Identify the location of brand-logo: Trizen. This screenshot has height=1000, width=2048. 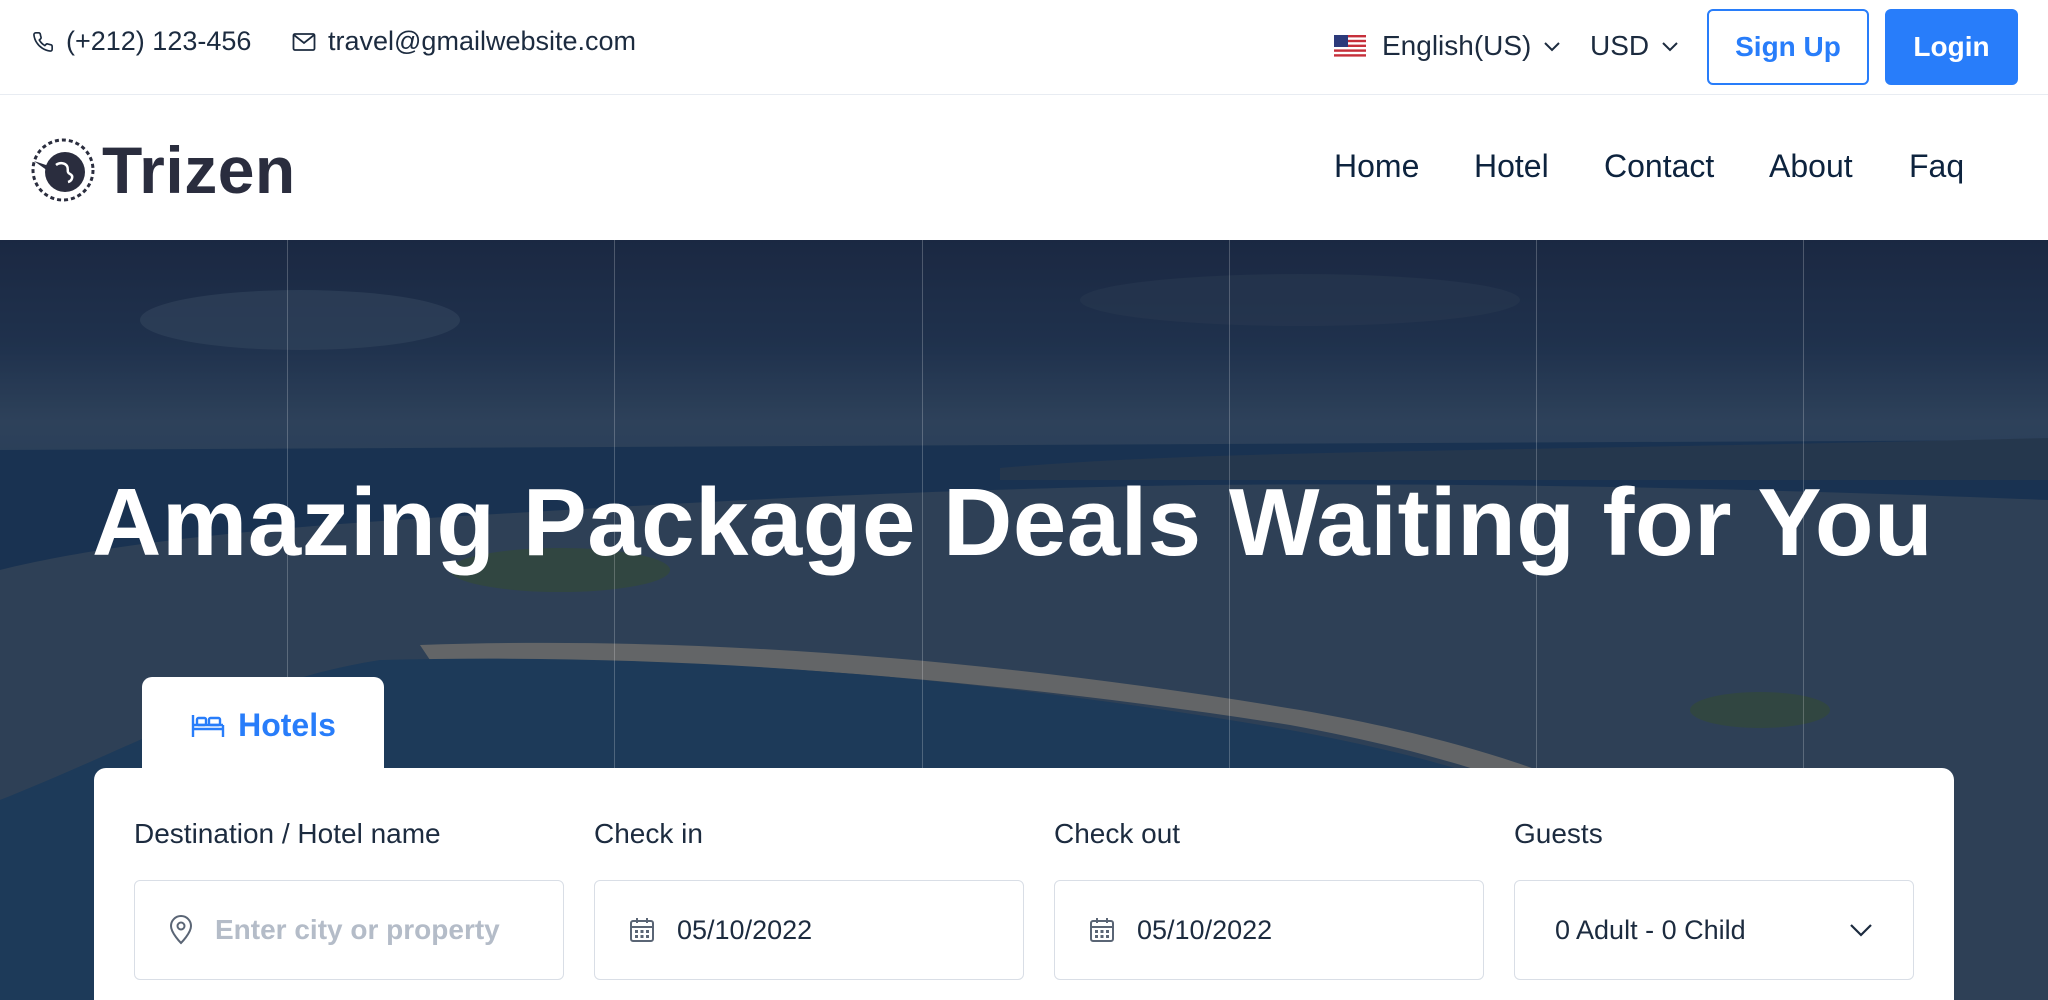
(163, 170).